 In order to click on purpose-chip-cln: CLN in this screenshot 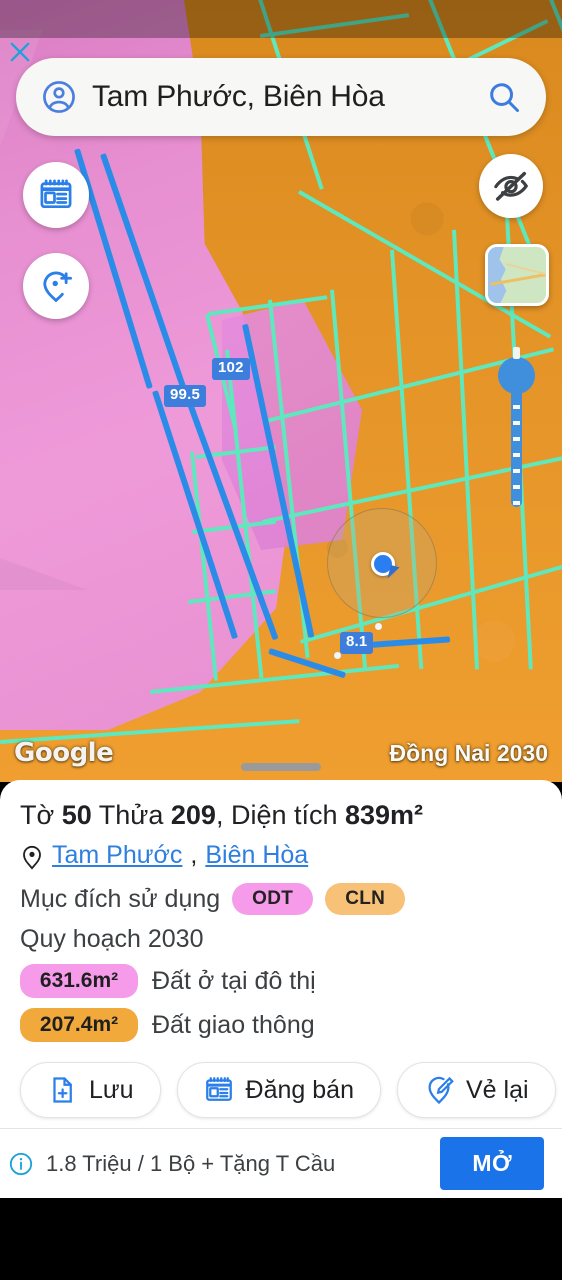, I will do `click(365, 899)`.